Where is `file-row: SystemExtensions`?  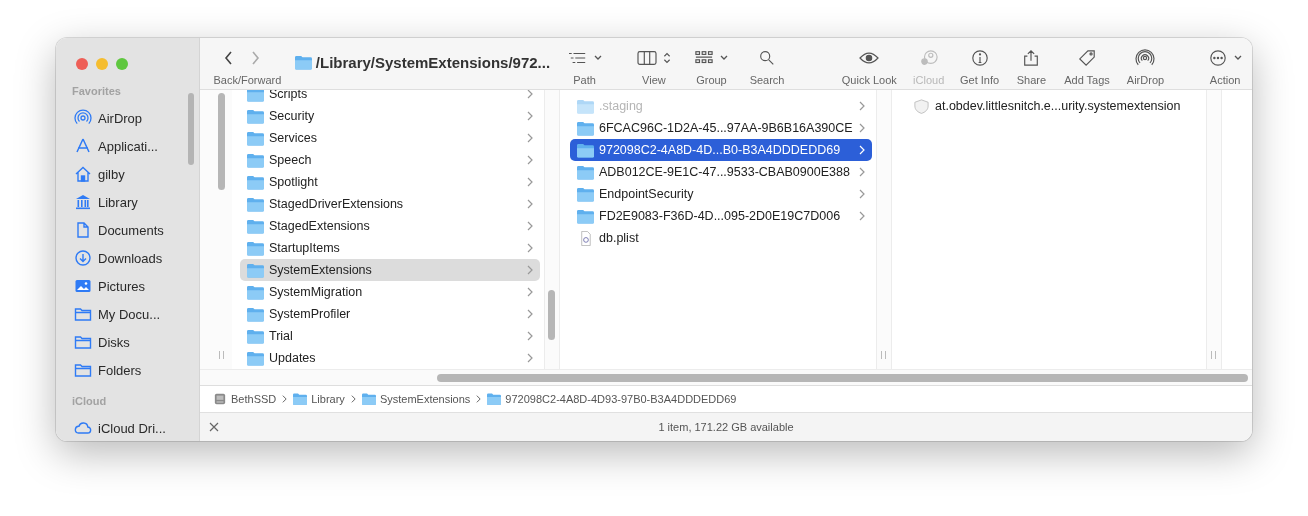 file-row: SystemExtensions is located at coordinates (390, 270).